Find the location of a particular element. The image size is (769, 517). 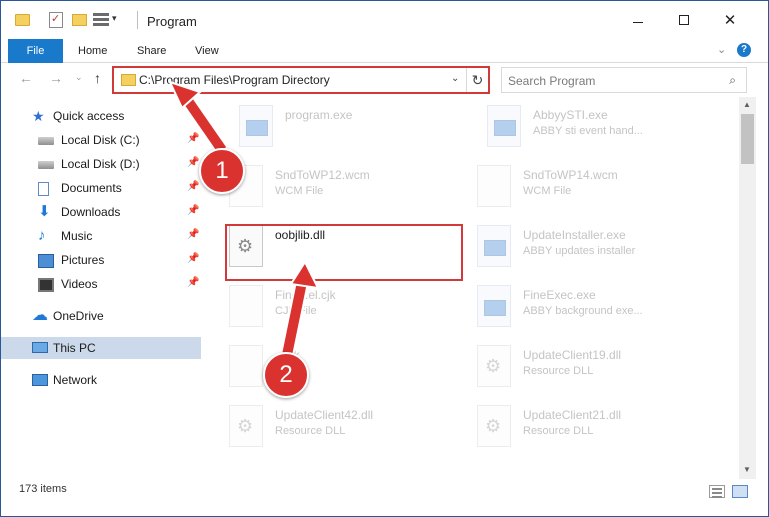

toolbar-separator is located at coordinates (137, 20).